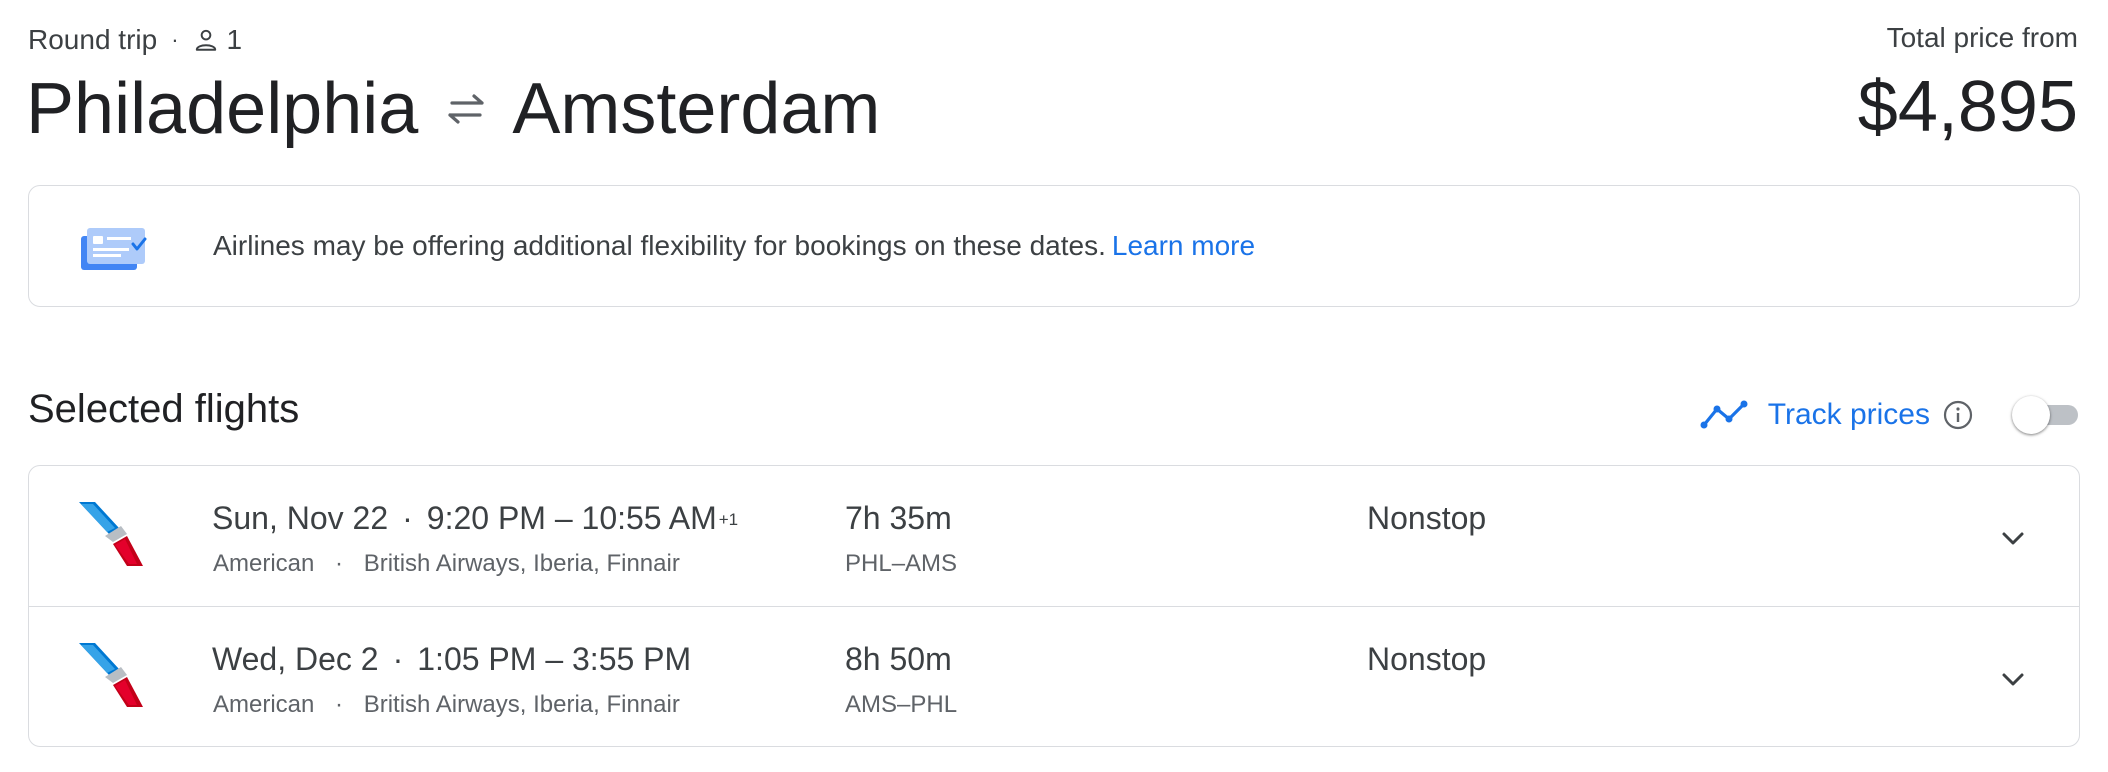  Describe the element at coordinates (1982, 37) in the screenshot. I see `price-label: Total price from` at that location.